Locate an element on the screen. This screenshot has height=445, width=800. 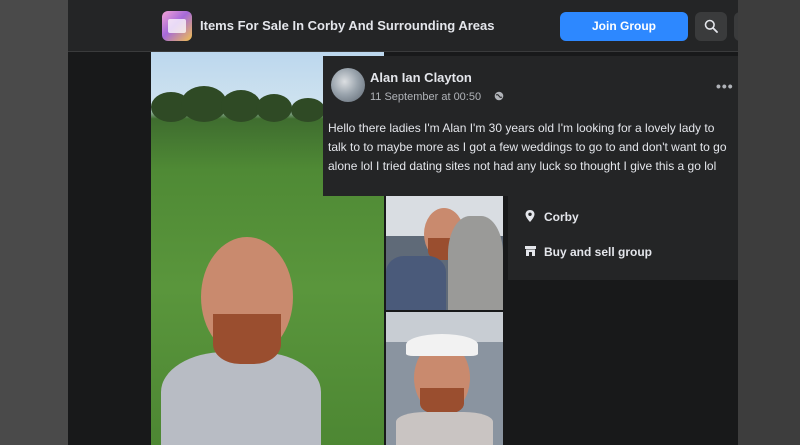
left-blur-border is located at coordinates (34, 222).